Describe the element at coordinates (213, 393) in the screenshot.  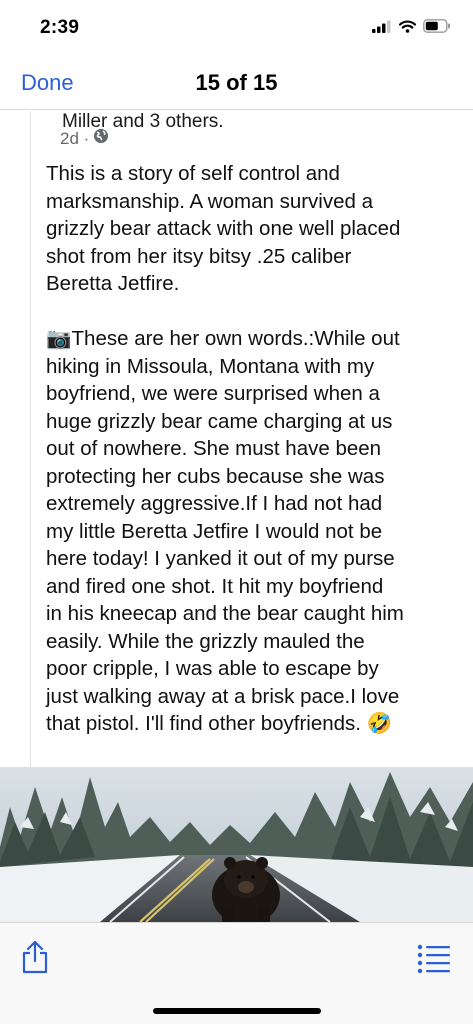
I see `text-line: boyfriend, we were surprised when a` at that location.